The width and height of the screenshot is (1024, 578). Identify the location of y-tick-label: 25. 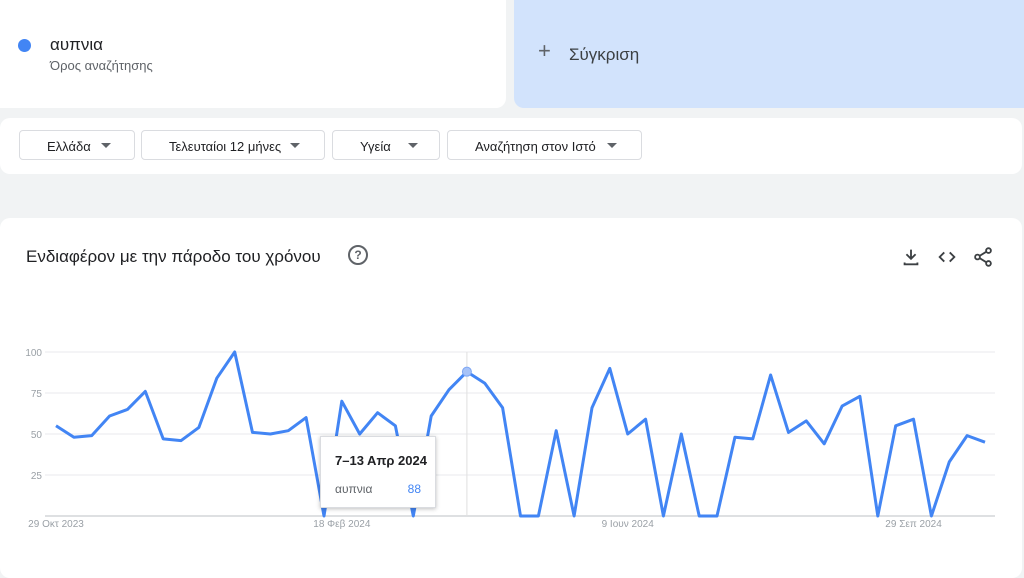
(37, 476).